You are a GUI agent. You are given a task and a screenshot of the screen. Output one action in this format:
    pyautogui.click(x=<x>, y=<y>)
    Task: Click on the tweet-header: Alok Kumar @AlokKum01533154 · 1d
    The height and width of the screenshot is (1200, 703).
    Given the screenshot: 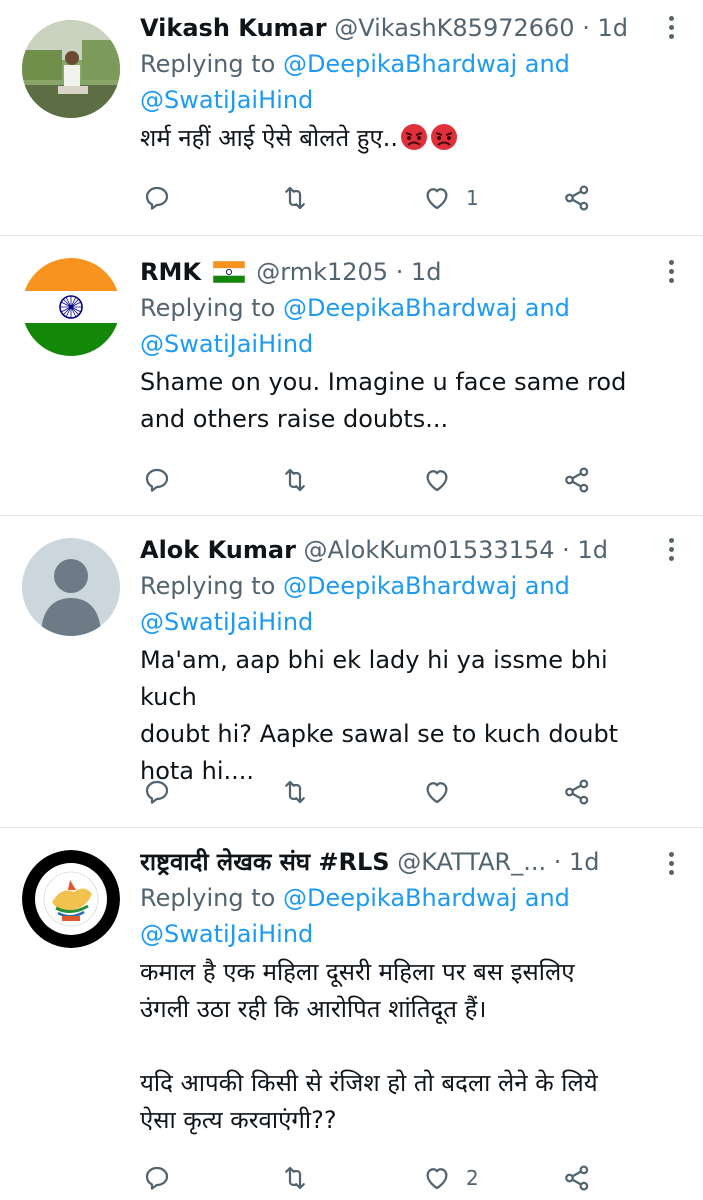 What is the action you would take?
    pyautogui.click(x=401, y=550)
    